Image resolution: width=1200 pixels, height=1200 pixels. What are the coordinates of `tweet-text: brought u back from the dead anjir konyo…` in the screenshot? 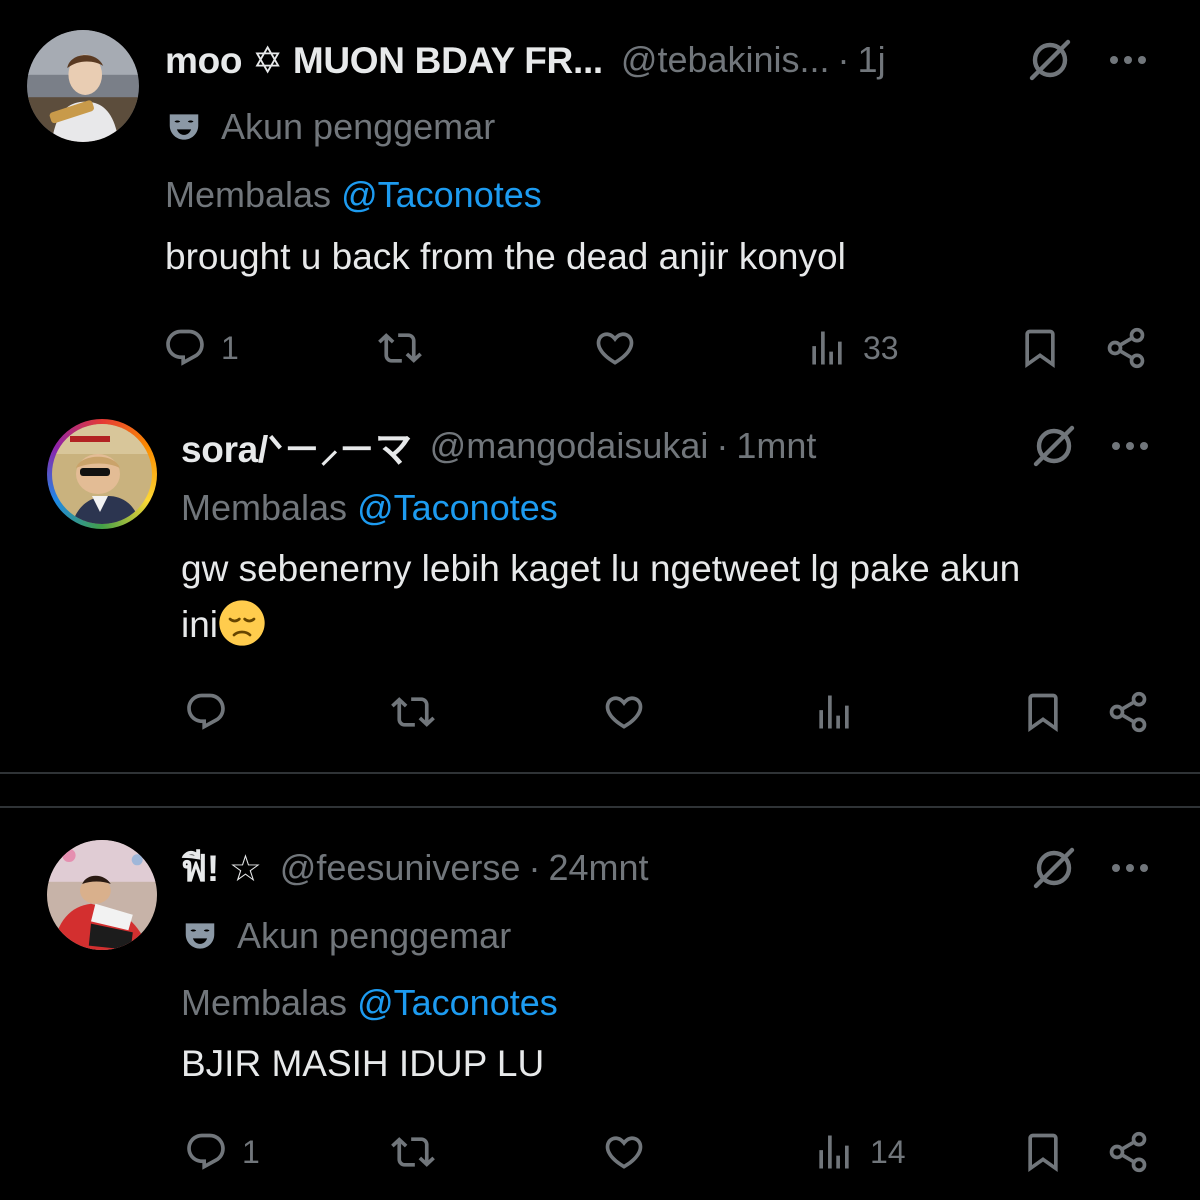 It's located at (505, 256).